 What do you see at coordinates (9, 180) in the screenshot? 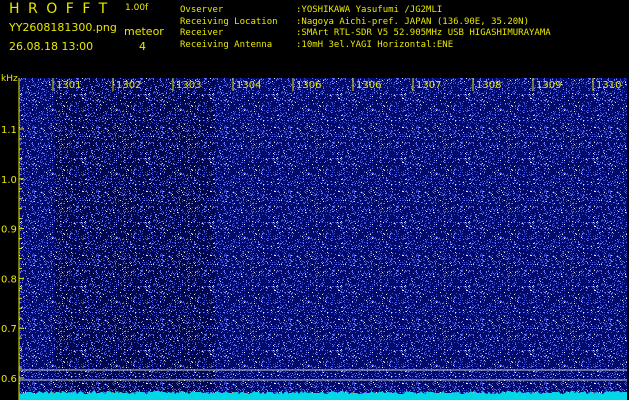
I see `y-tick-label: 1.0` at bounding box center [9, 180].